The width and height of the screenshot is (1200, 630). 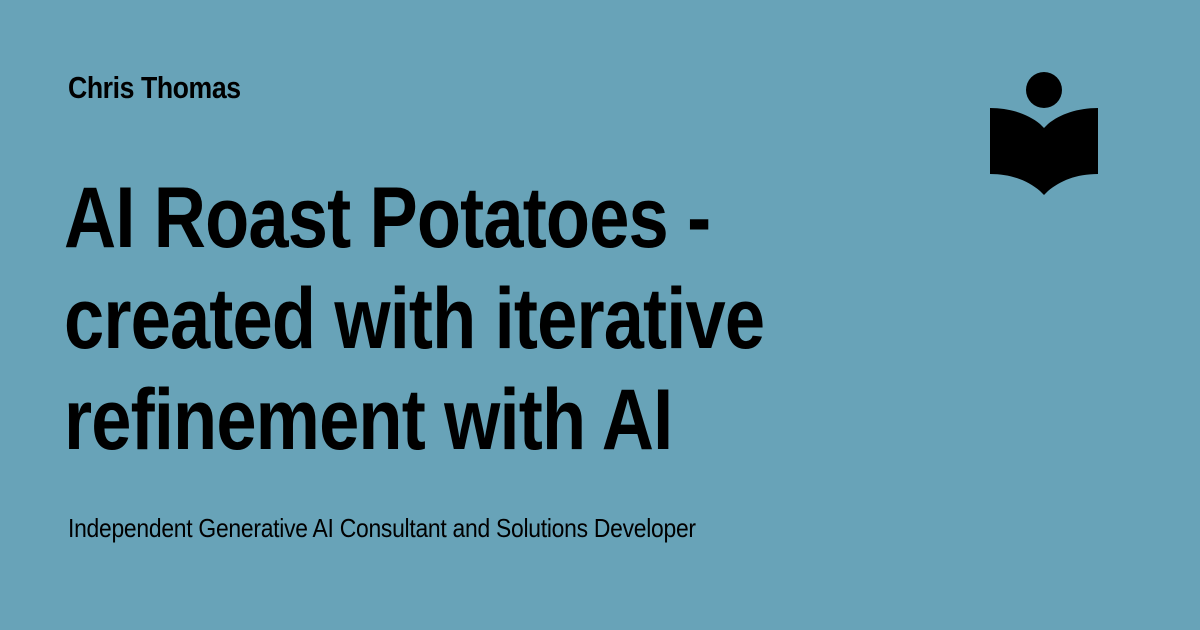 What do you see at coordinates (414, 319) in the screenshot?
I see `title-line: created with iterative` at bounding box center [414, 319].